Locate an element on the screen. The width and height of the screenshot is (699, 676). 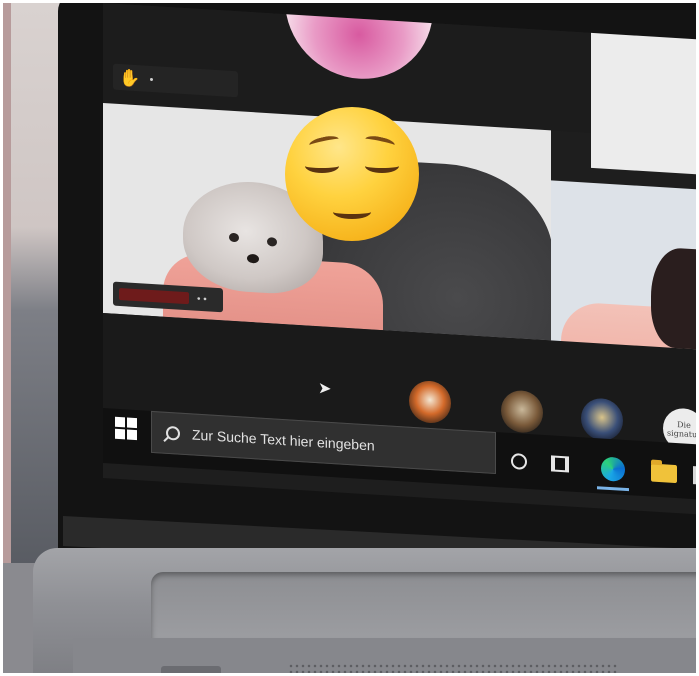
emoji-brow-left is located at coordinates (324, 142).